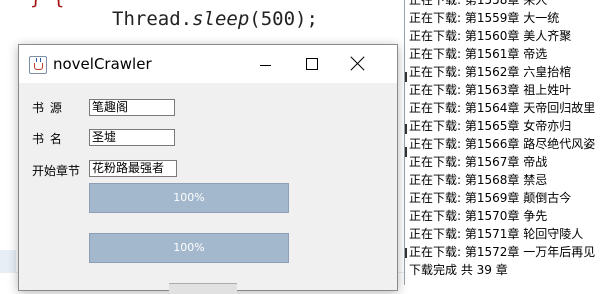  Describe the element at coordinates (490, 36) in the screenshot. I see `console-line: 正在下载: 第1560章 美人齐聚` at that location.